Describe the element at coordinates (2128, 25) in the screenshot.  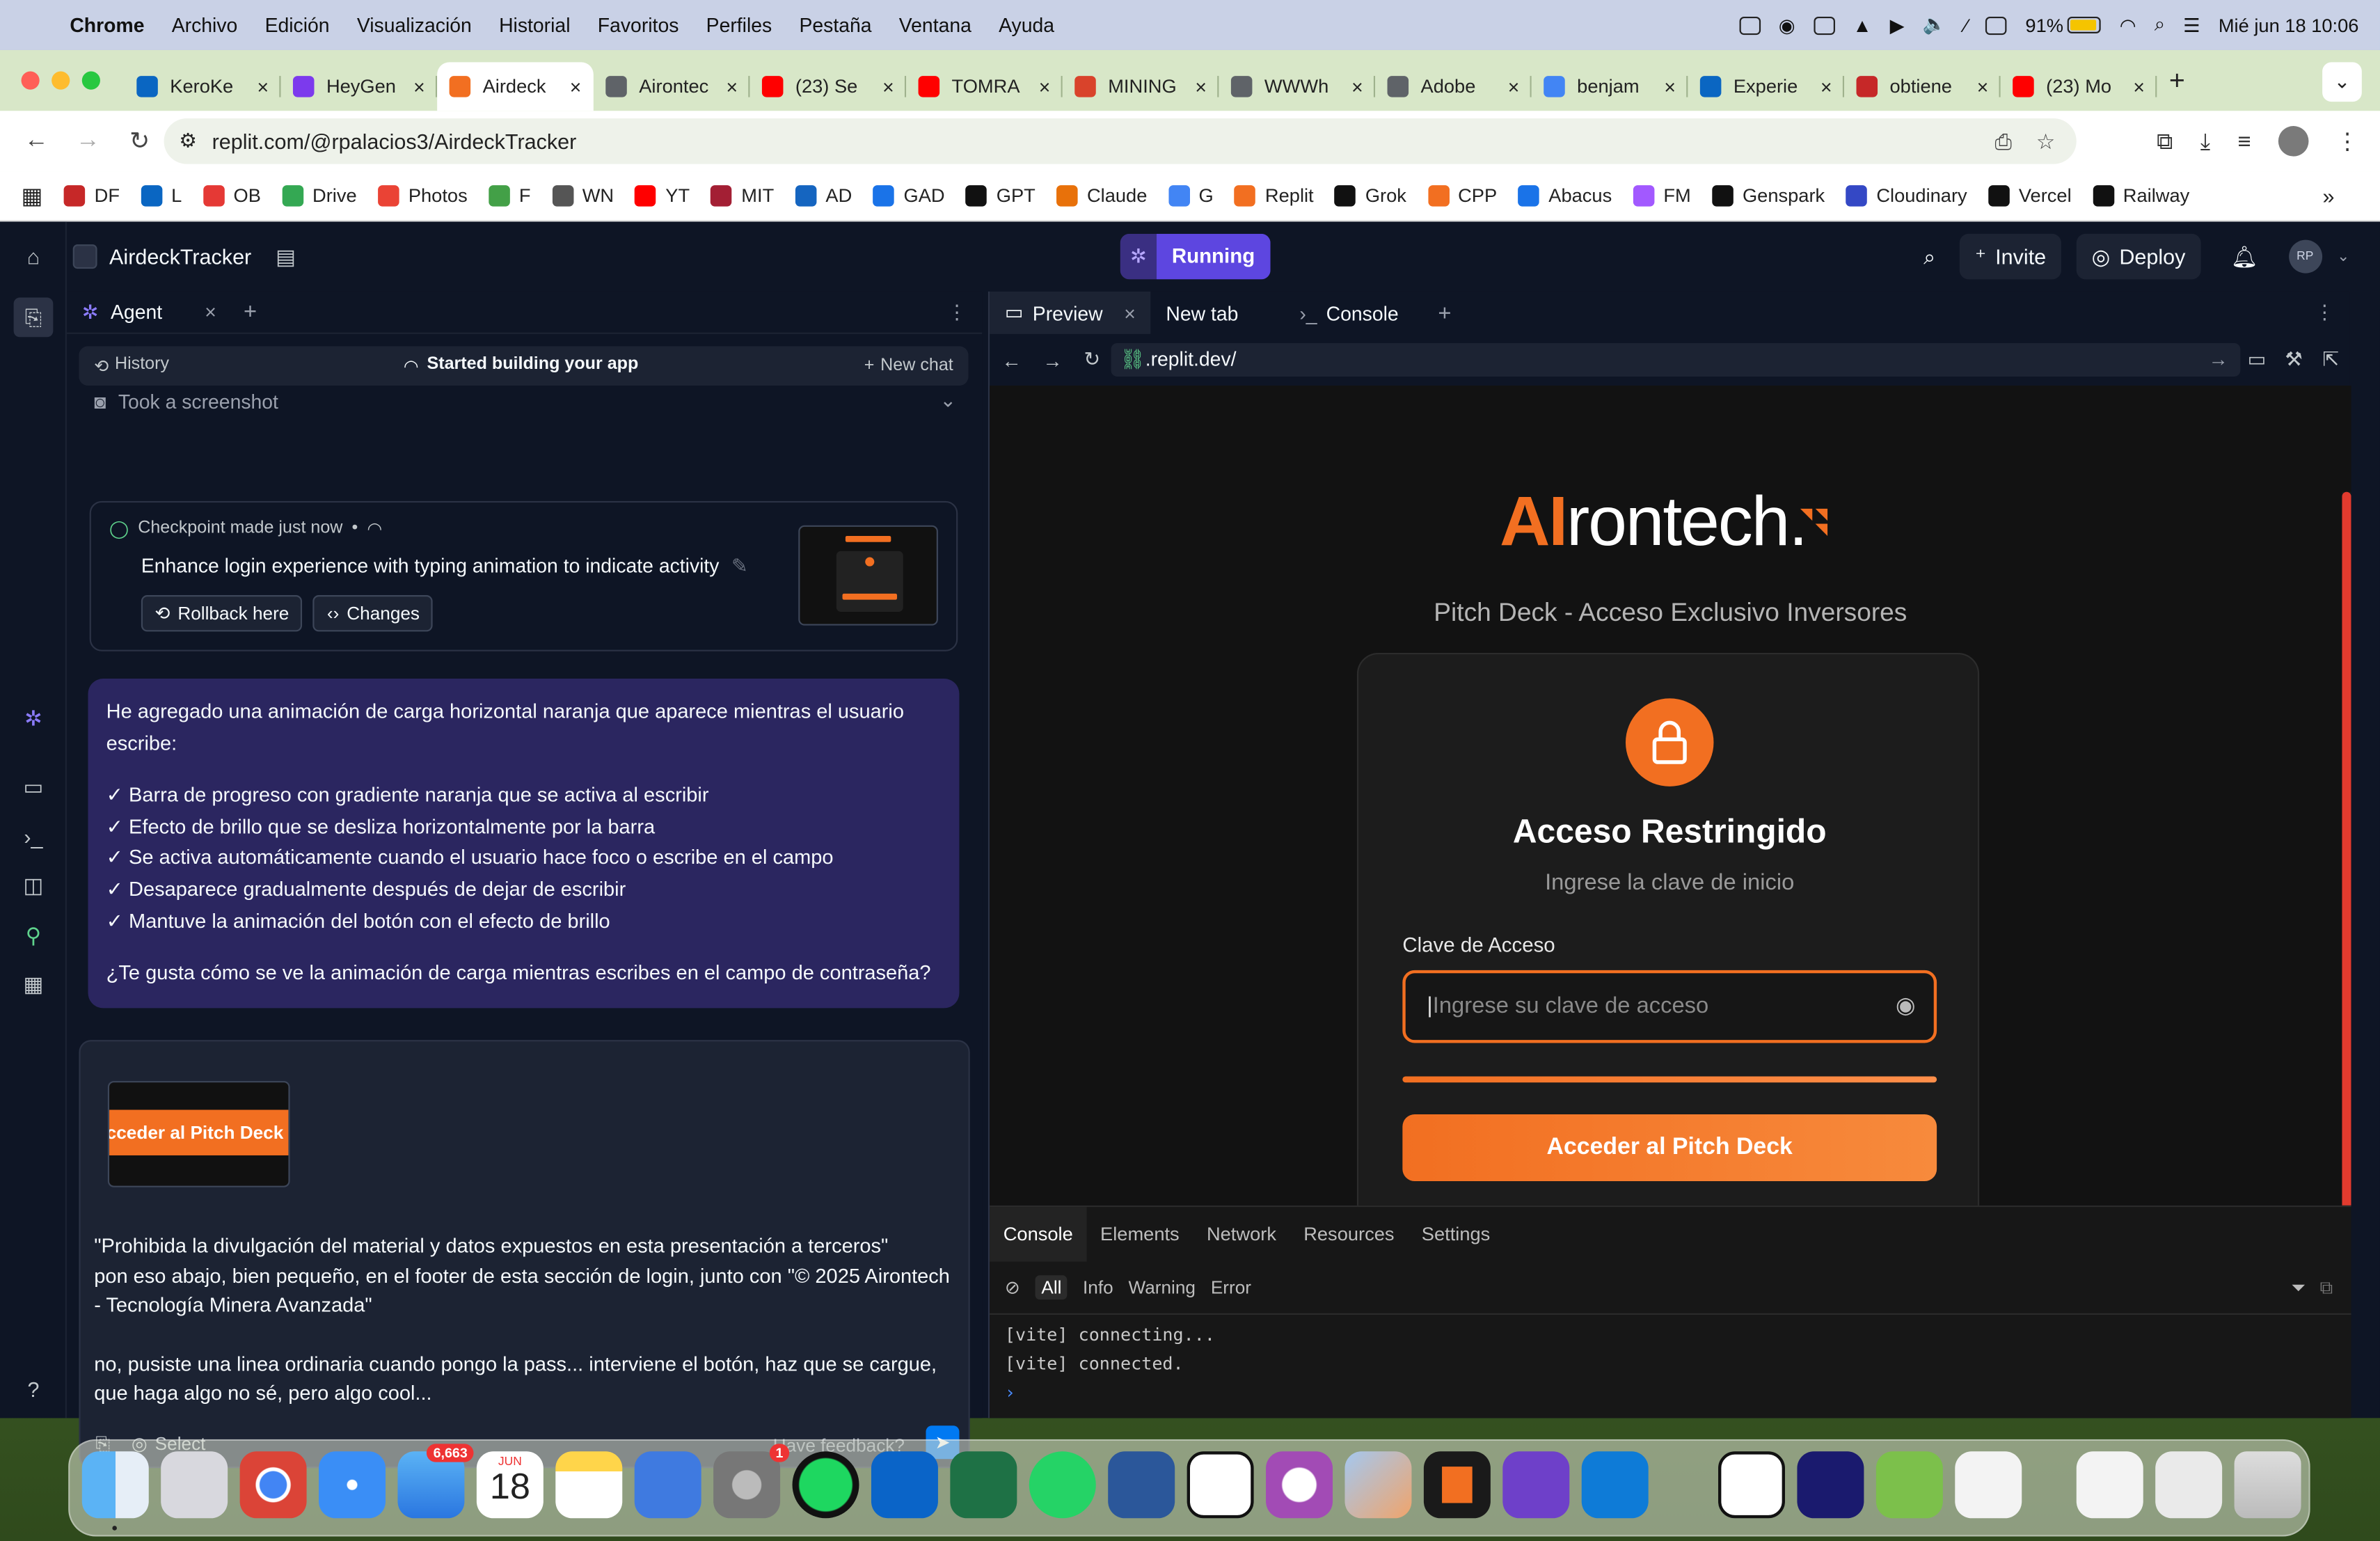
I see `wifi-icon: ◠` at that location.